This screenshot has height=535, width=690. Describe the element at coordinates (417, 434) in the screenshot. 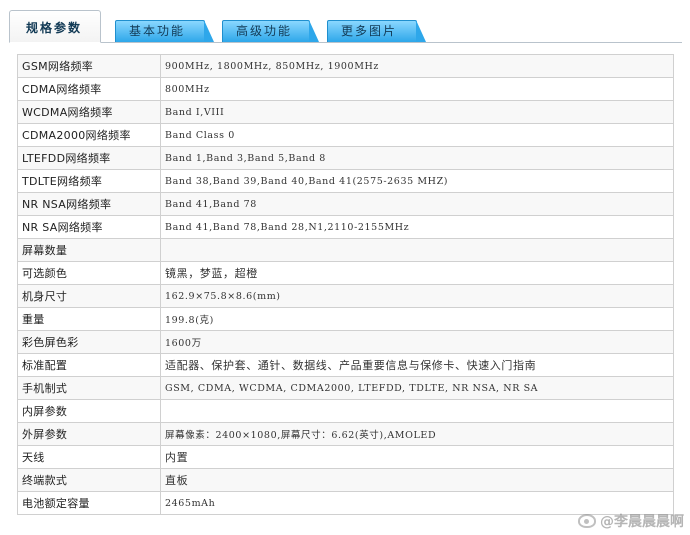

I see `spec-value: 屏幕像素：2400×1080,屏幕尺寸：6.62(英寸),AMOLED` at that location.